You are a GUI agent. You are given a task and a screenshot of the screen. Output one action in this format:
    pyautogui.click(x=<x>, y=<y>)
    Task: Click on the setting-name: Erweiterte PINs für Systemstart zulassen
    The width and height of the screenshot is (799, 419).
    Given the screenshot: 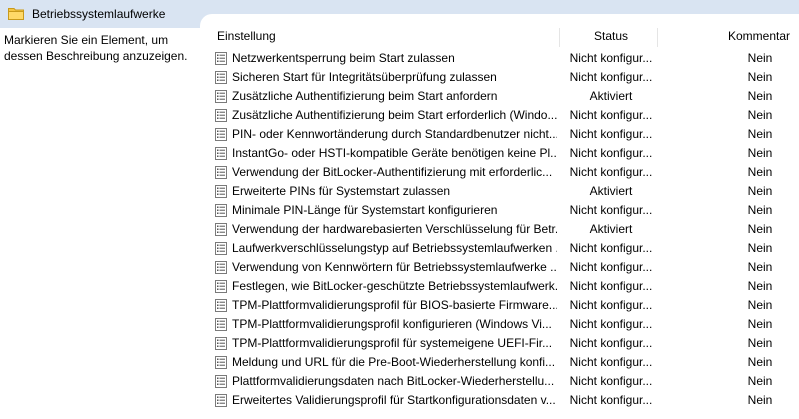 What is the action you would take?
    pyautogui.click(x=341, y=191)
    